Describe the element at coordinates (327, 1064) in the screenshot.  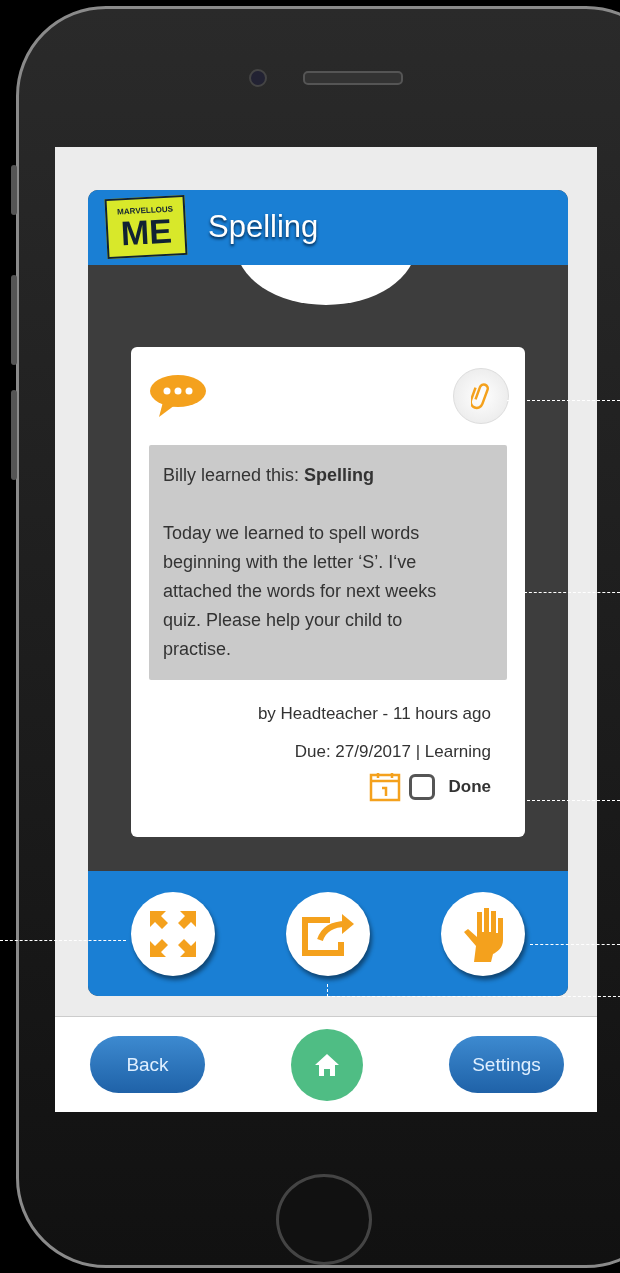
I see `home-icon` at that location.